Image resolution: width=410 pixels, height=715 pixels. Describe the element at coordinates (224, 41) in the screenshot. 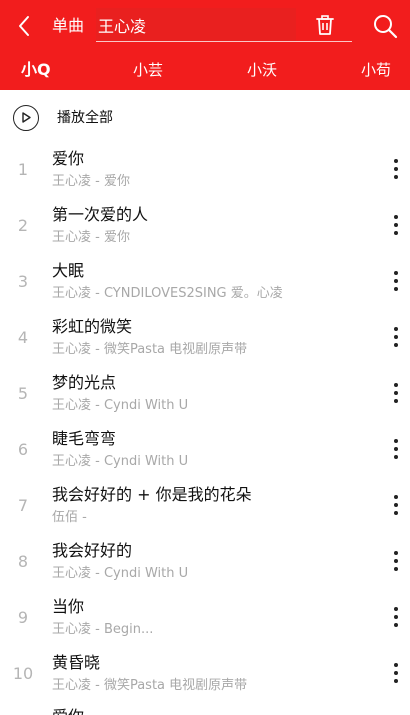

I see `search-underline` at that location.